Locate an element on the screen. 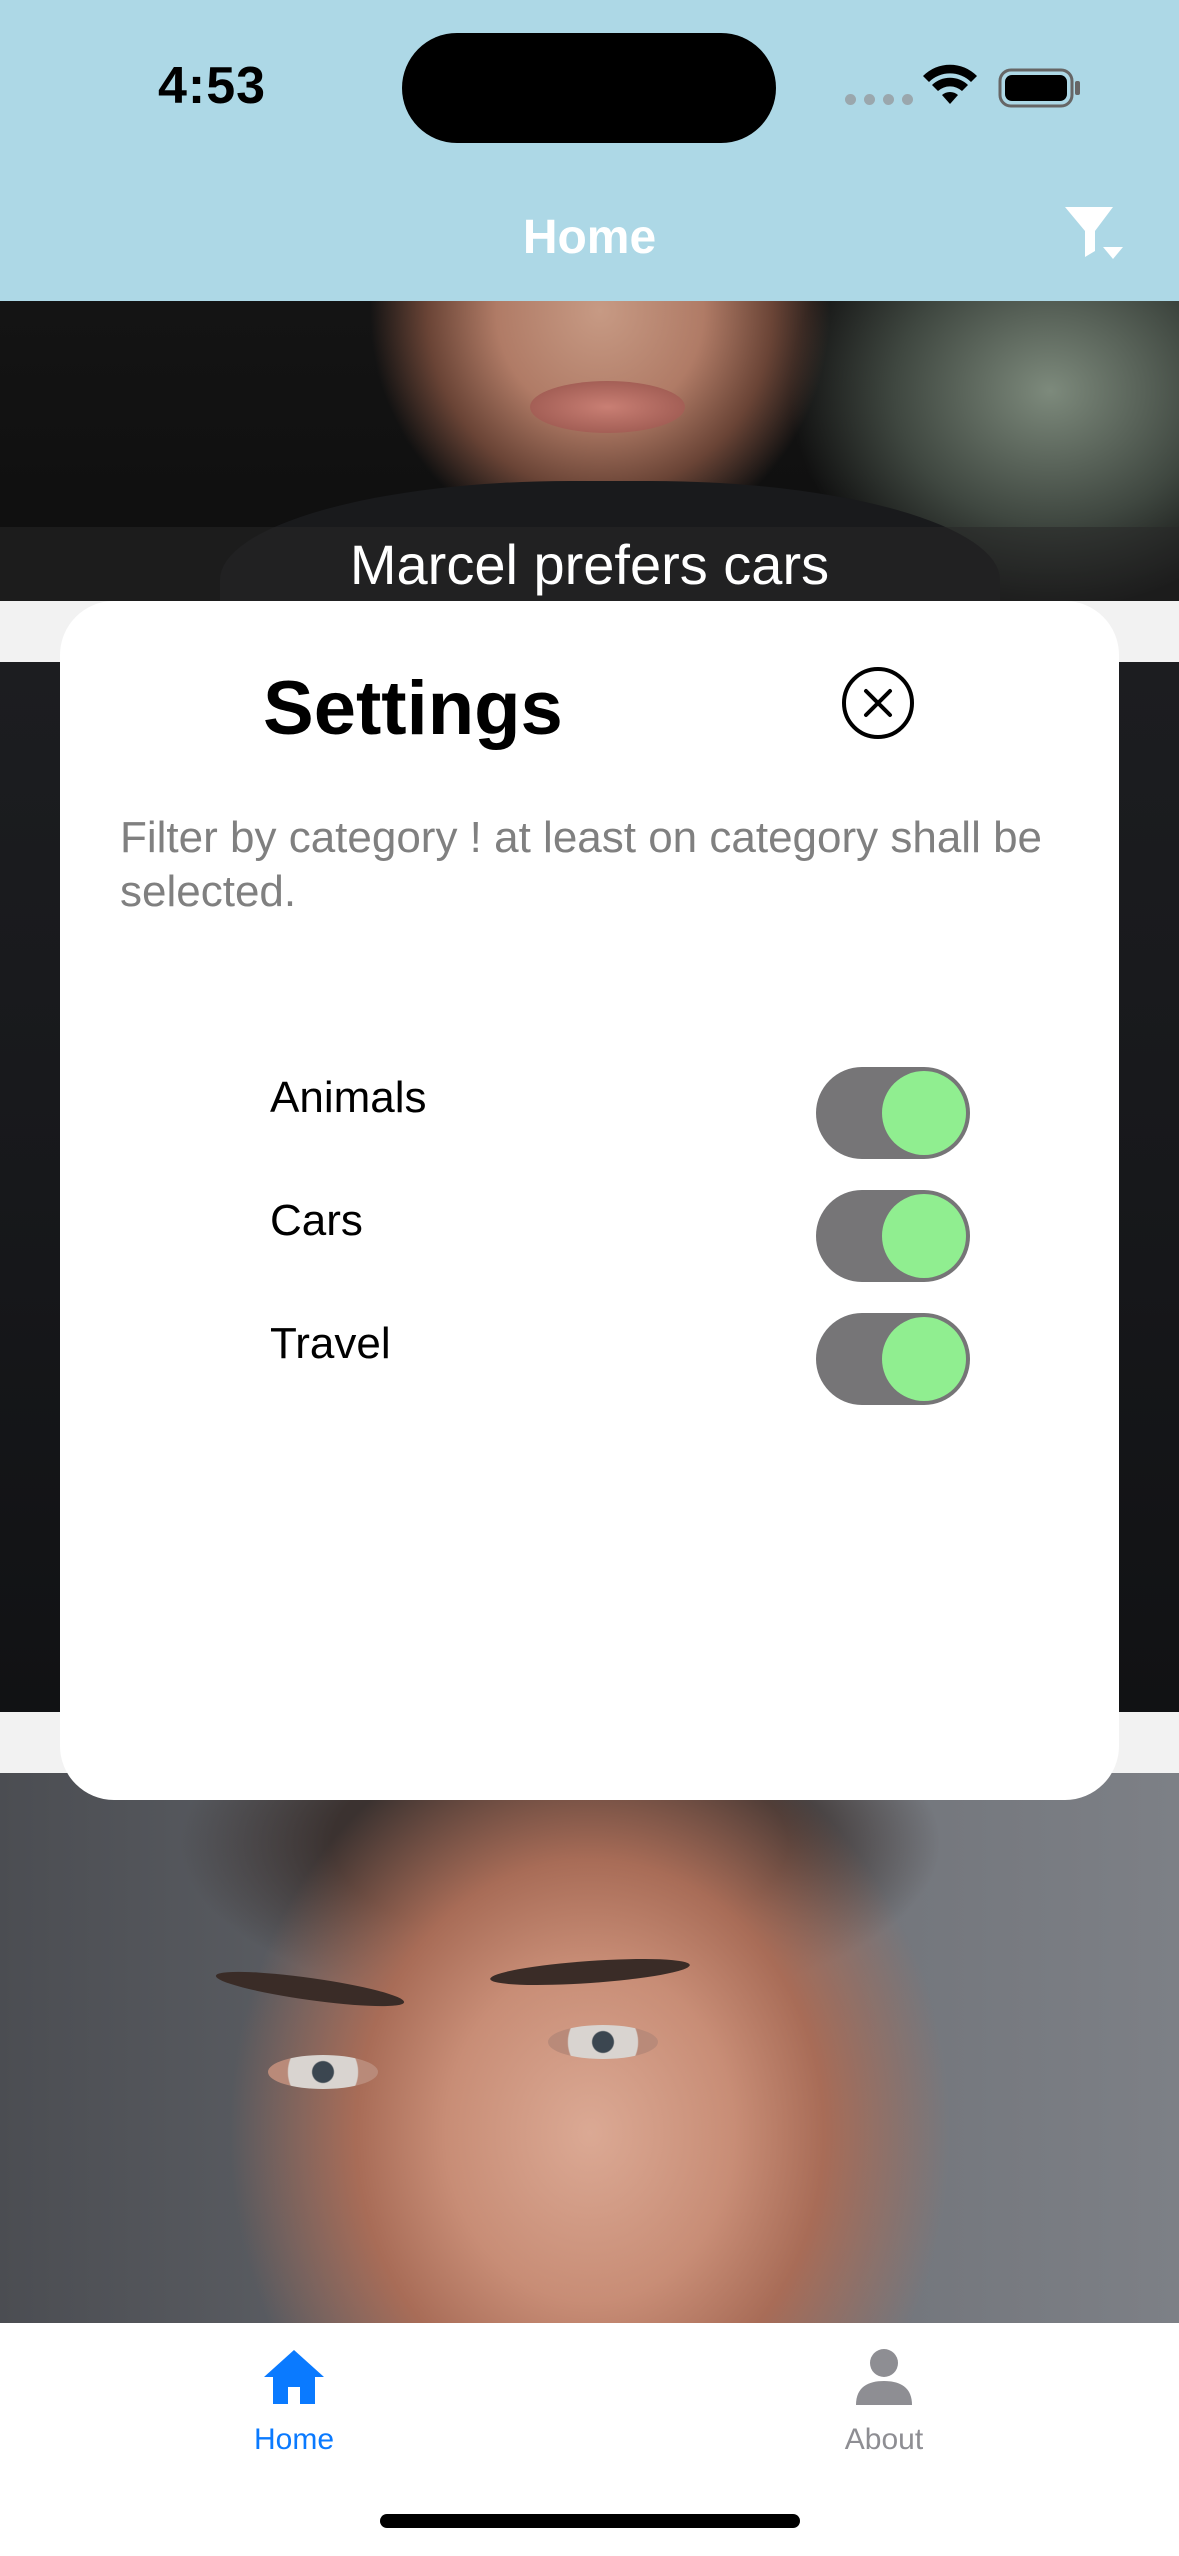 The image size is (1179, 2556). page-title: Home is located at coordinates (589, 237).